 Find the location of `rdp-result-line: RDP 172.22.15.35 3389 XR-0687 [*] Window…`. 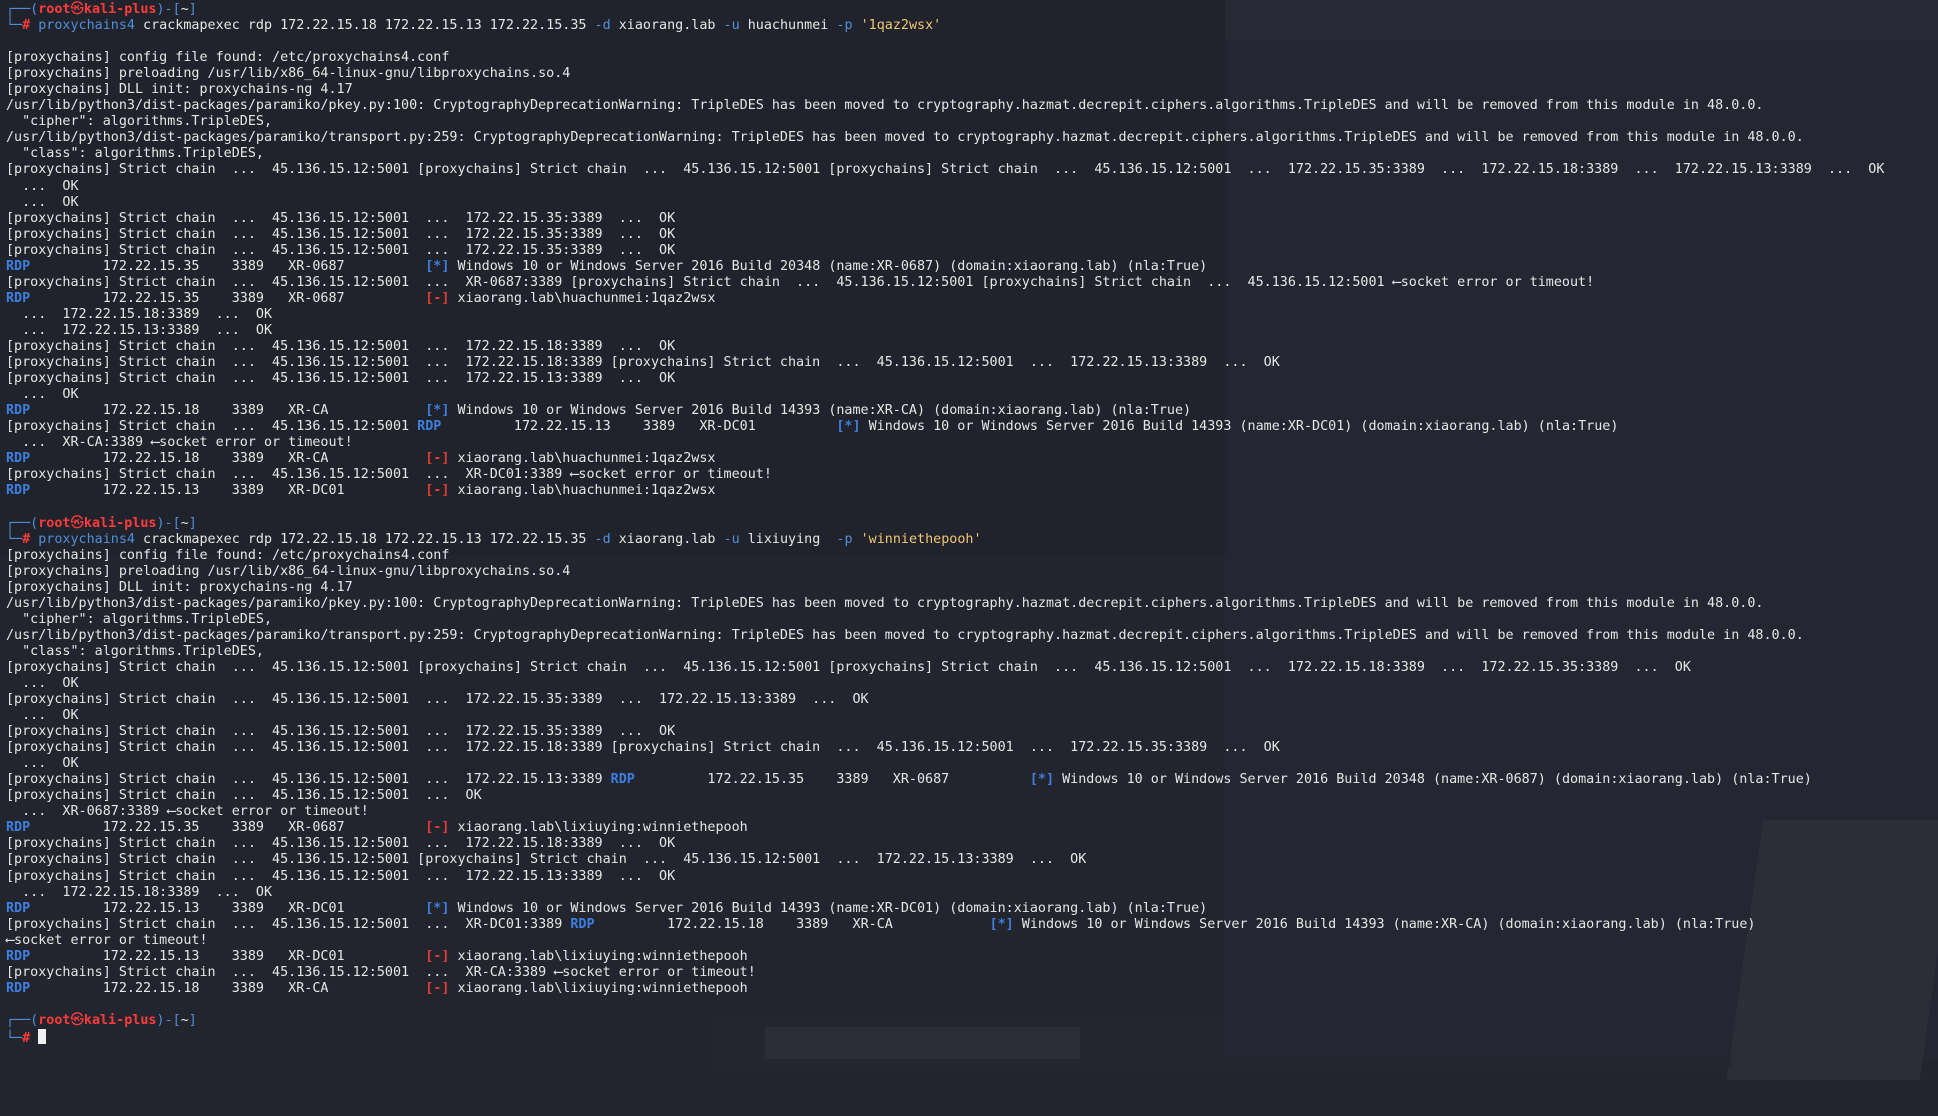

rdp-result-line: RDP 172.22.15.35 3389 XR-0687 [*] Window… is located at coordinates (607, 266).